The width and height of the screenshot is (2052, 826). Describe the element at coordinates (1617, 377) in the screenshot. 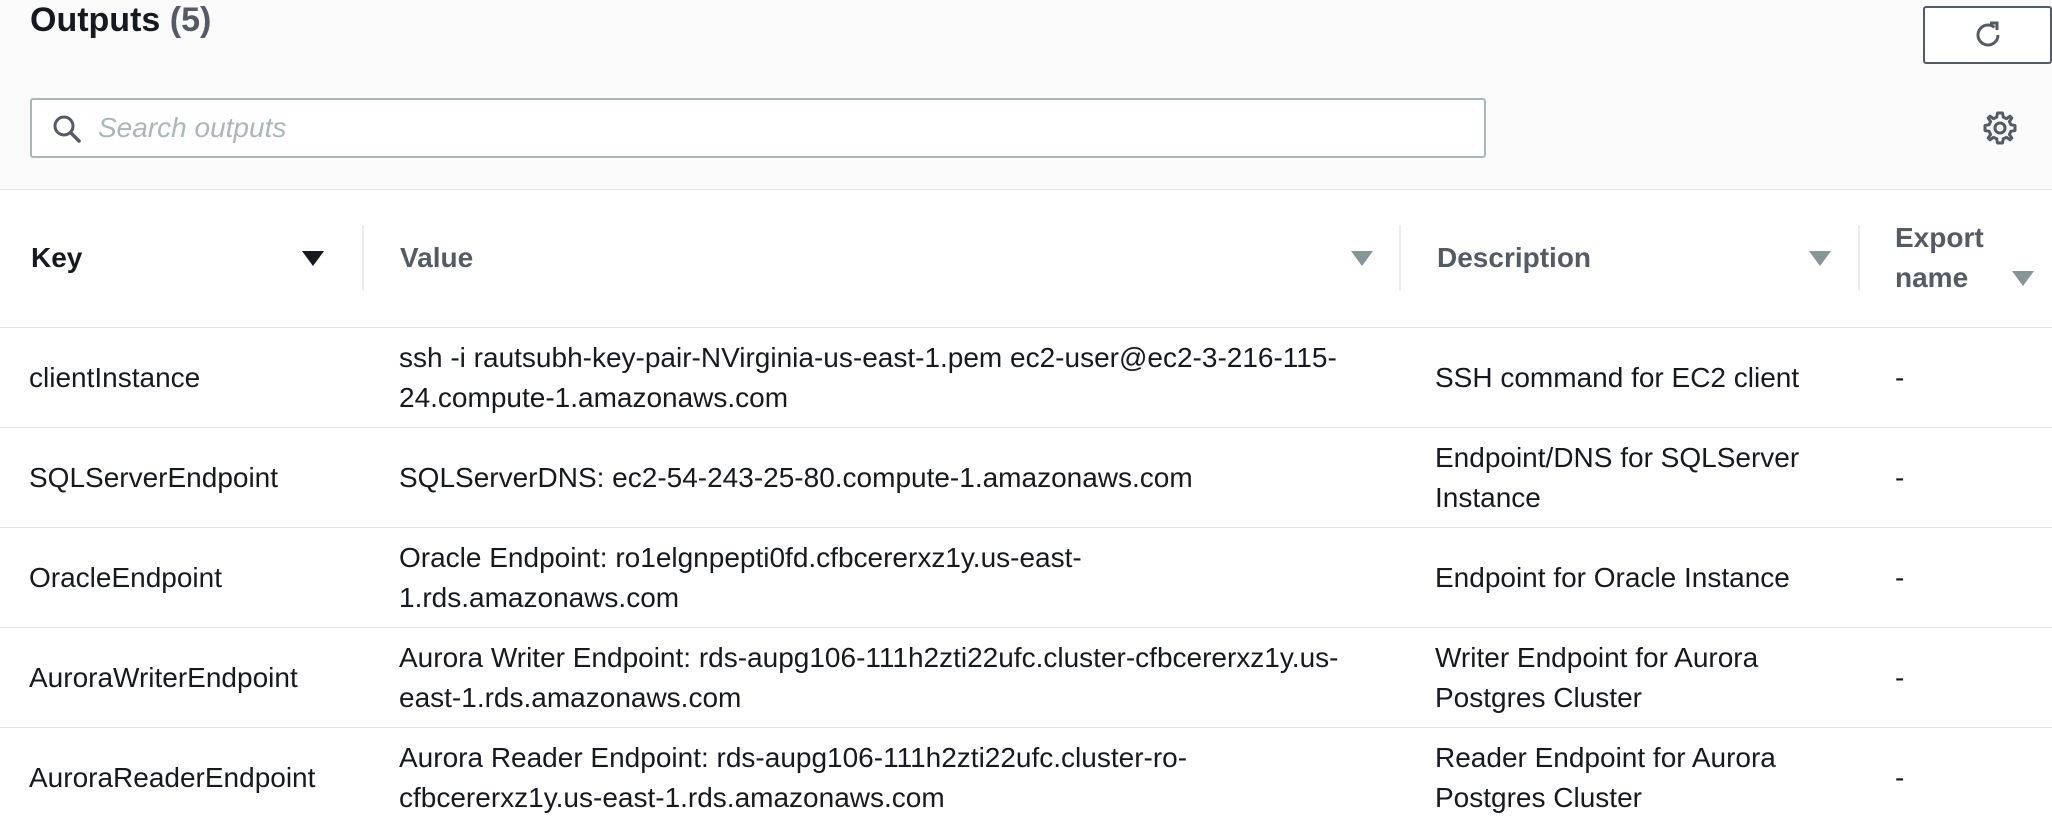

I see `cell-description: SSH command for EC2 client` at that location.